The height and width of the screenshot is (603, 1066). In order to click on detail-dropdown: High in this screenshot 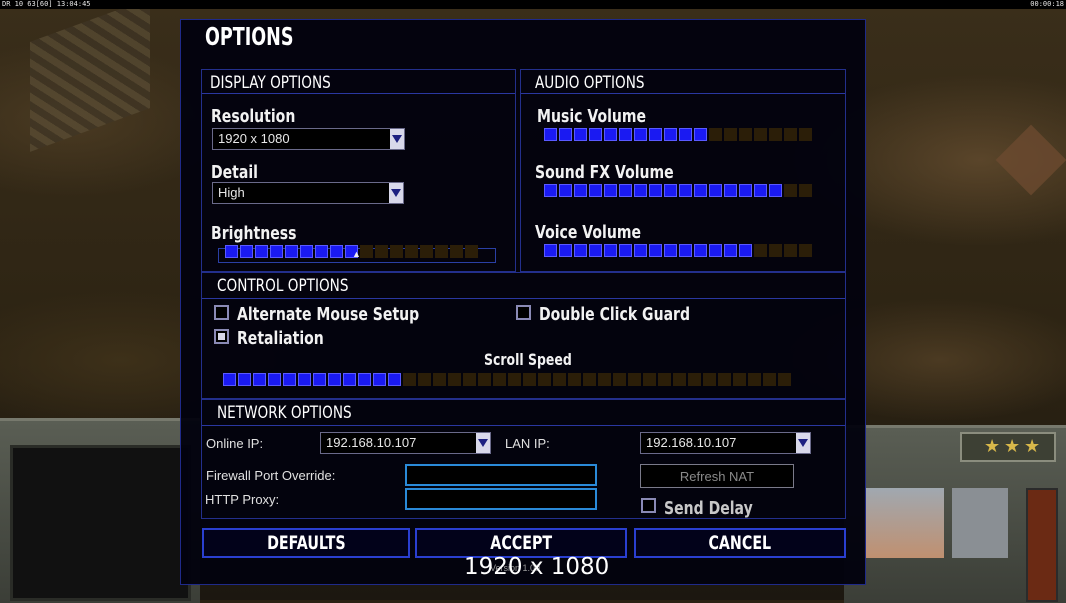, I will do `click(308, 193)`.